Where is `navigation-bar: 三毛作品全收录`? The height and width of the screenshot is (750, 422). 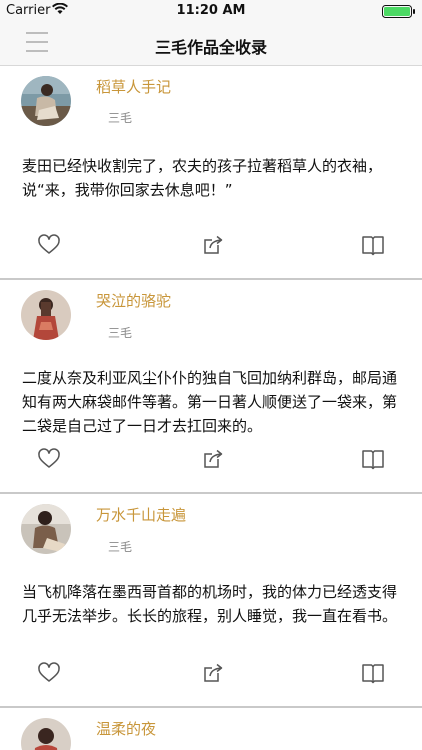
navigation-bar: 三毛作品全收录 is located at coordinates (211, 44).